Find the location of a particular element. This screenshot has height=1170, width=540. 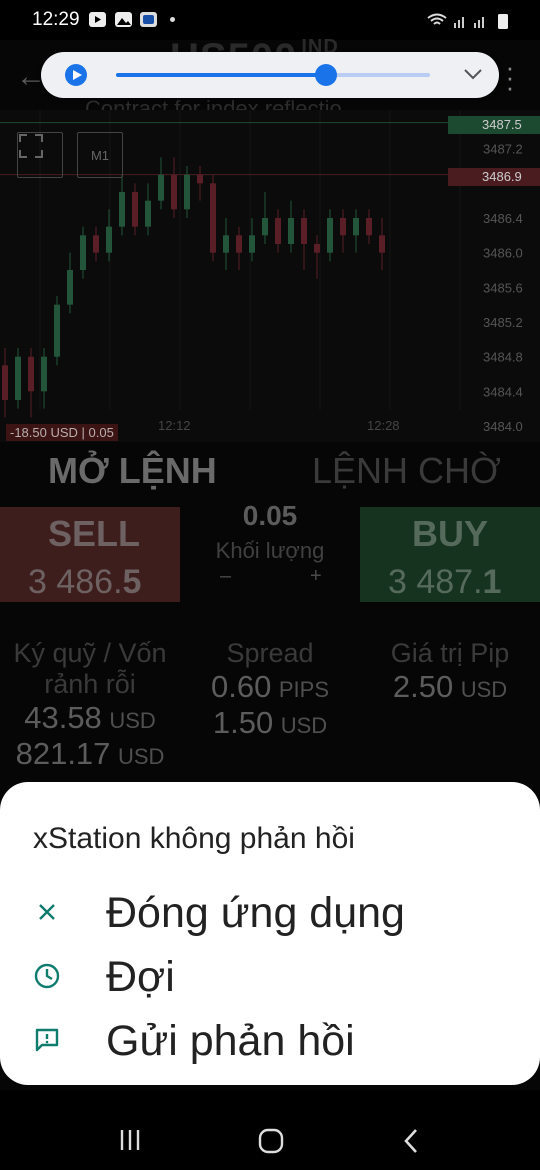

y-tick-label: 3484.4 is located at coordinates (503, 391).